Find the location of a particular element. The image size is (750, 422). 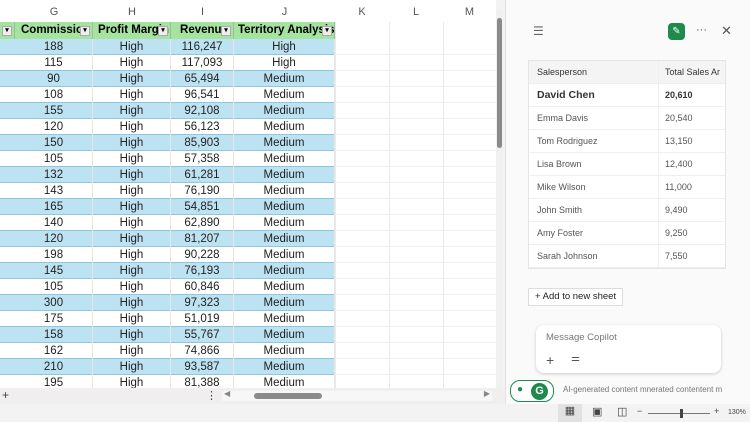

page-break-icon: ◫ is located at coordinates (622, 411).